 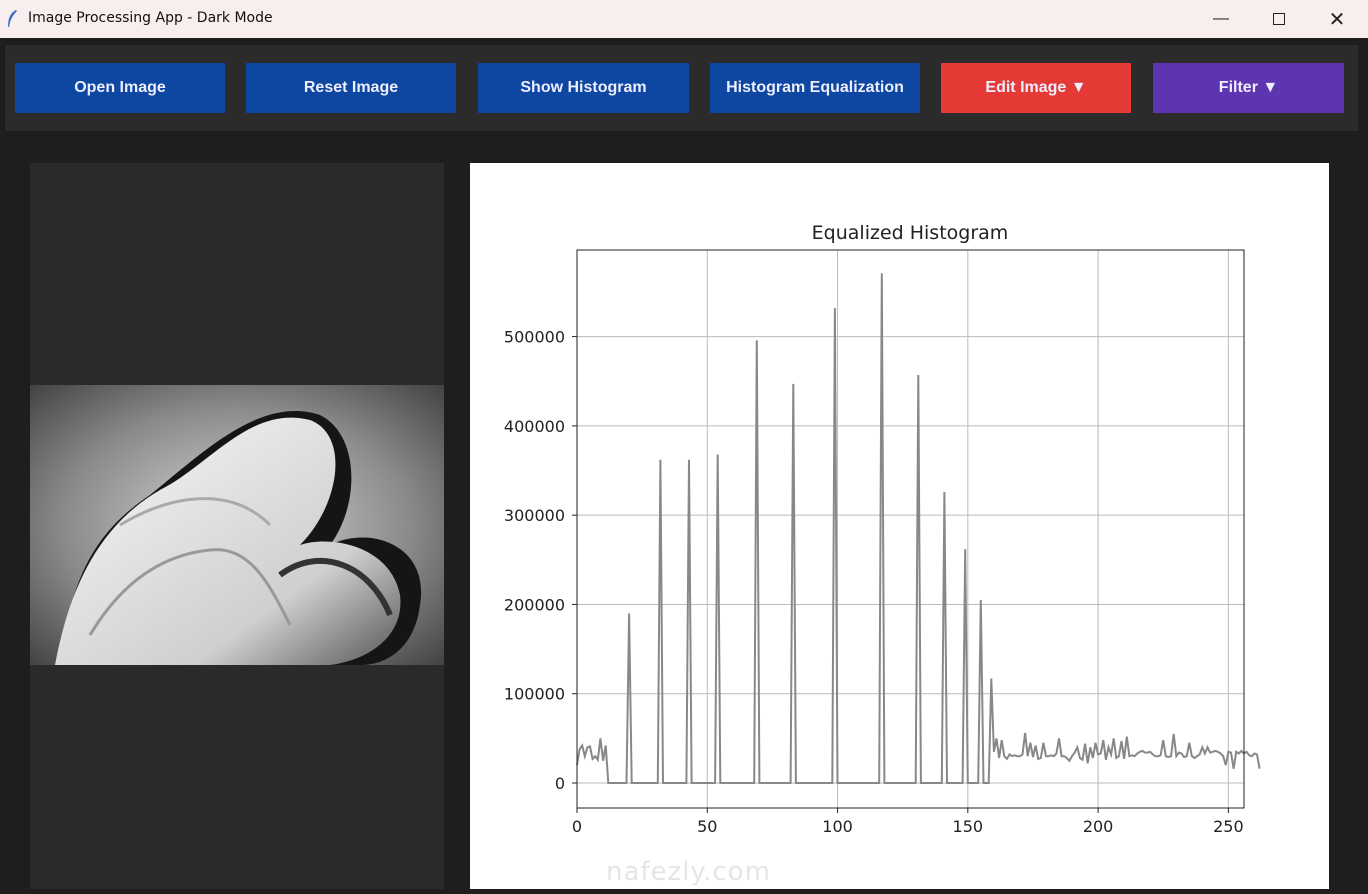 What do you see at coordinates (1098, 826) in the screenshot?
I see `x-tick-label: 200` at bounding box center [1098, 826].